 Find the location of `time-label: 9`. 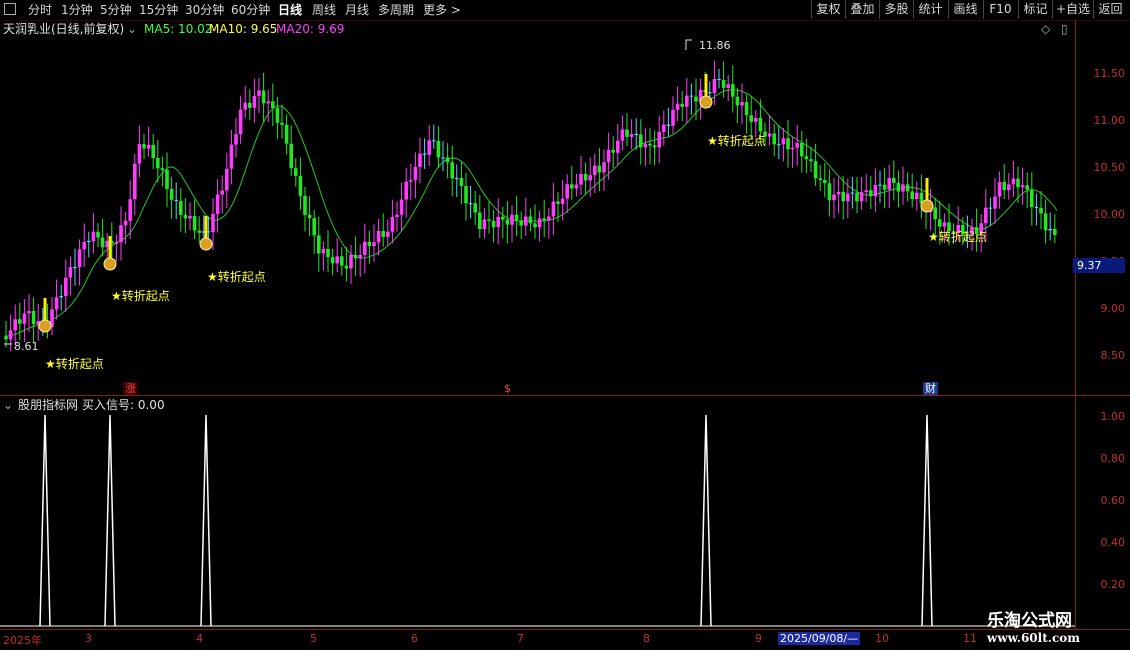

time-label: 9 is located at coordinates (758, 638).